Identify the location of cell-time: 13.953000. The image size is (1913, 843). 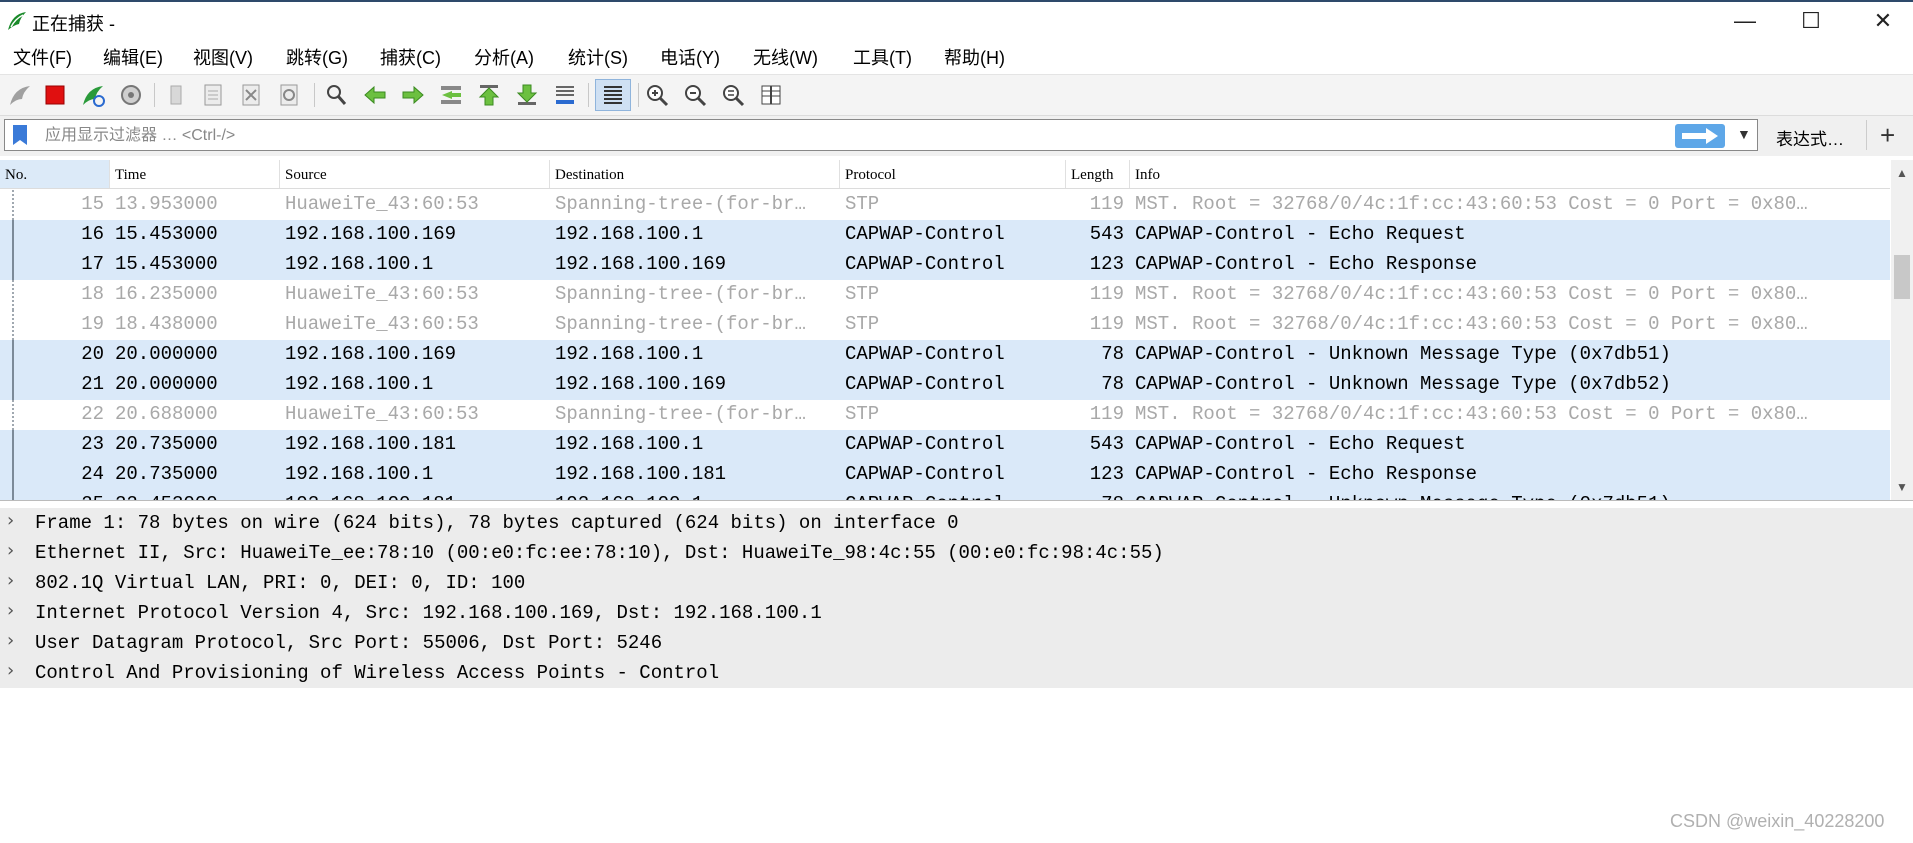
(166, 204).